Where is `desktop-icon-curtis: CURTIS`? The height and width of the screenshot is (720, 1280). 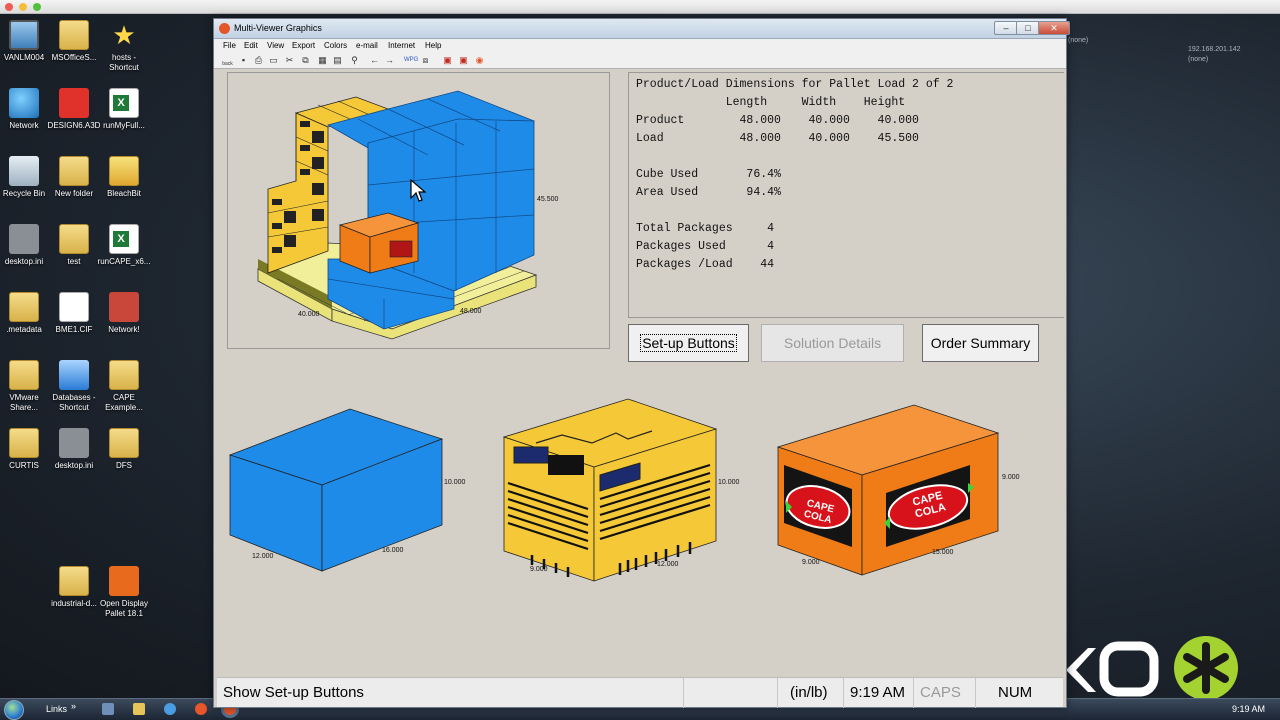
desktop-icon-curtis: CURTIS is located at coordinates (26, 449).